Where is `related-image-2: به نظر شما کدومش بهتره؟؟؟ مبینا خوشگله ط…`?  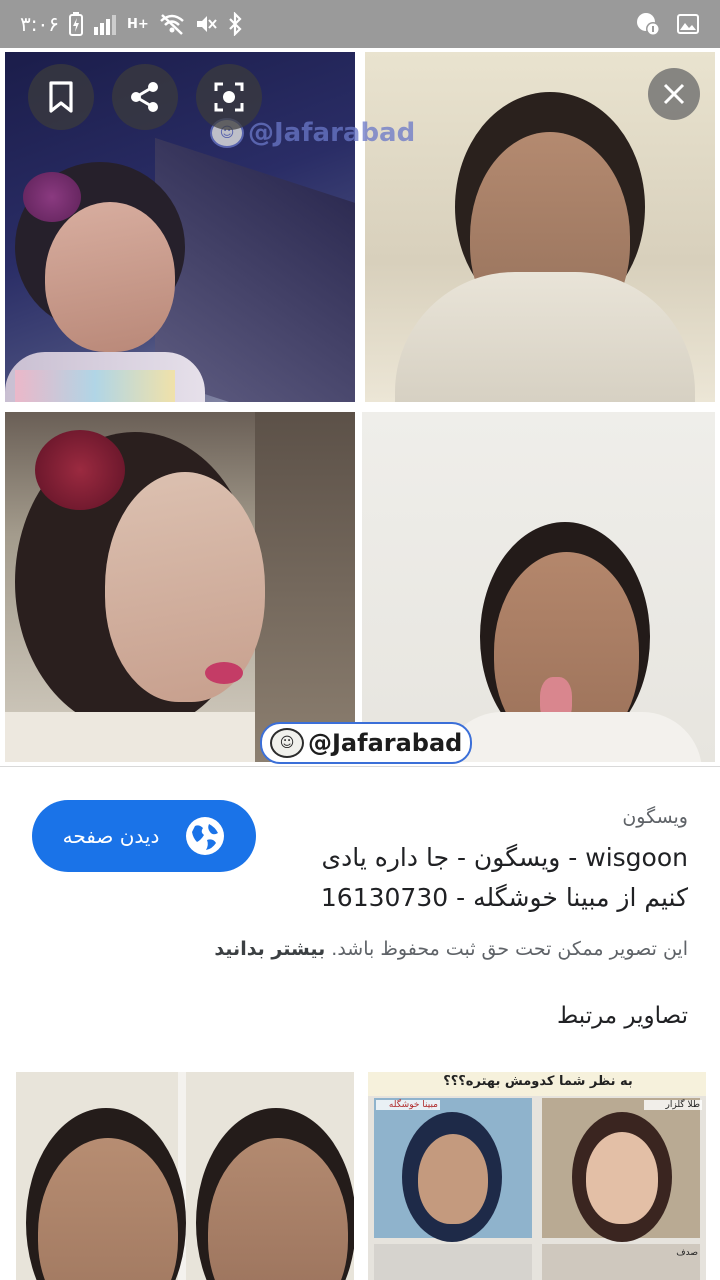
related-image-2: به نظر شما کدومش بهتره؟؟؟ مبینا خوشگله ط… is located at coordinates (537, 1176).